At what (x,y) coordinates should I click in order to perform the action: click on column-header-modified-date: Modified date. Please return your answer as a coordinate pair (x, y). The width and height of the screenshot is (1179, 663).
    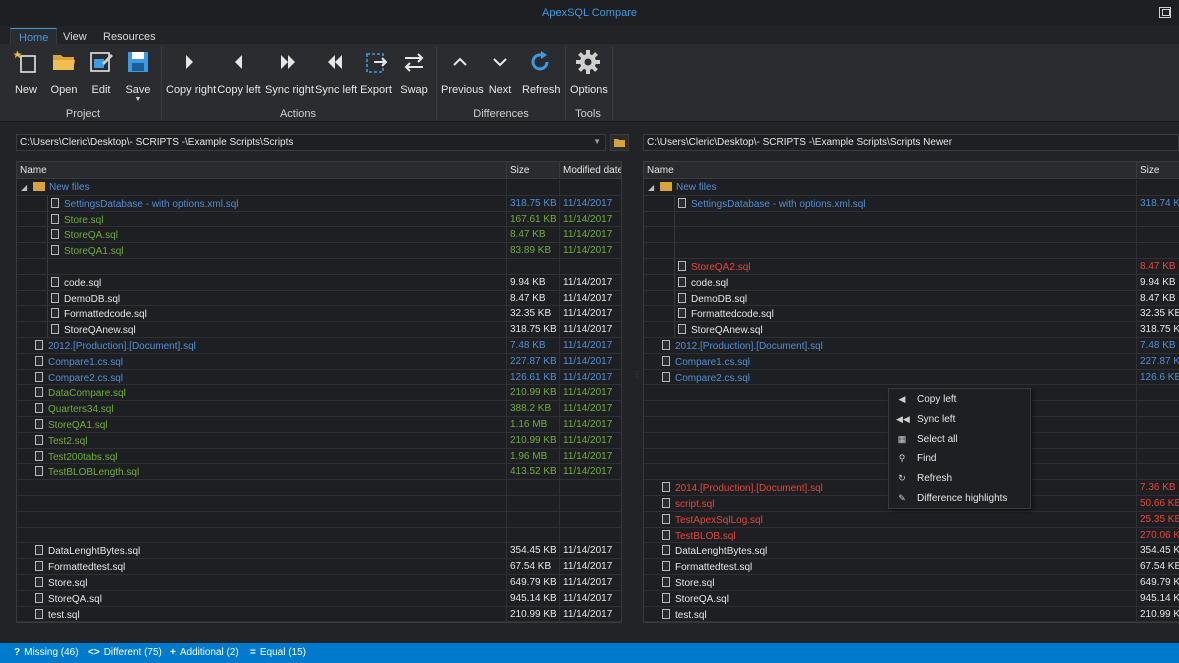
    Looking at the image, I should click on (590, 170).